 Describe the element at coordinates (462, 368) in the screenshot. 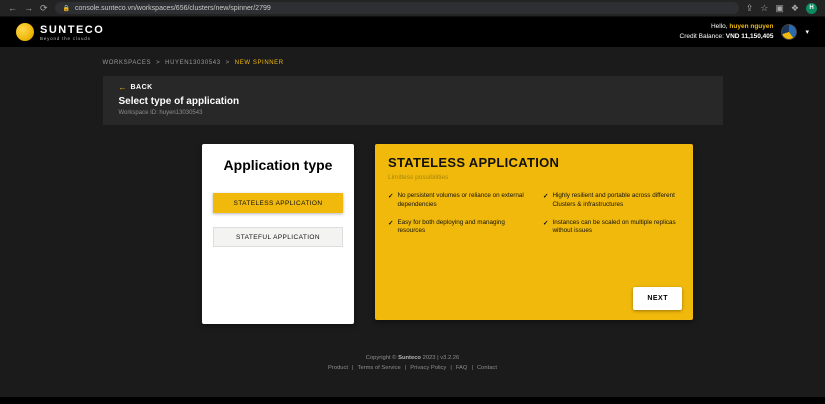

I see `footer-link-faq: FAQ` at that location.